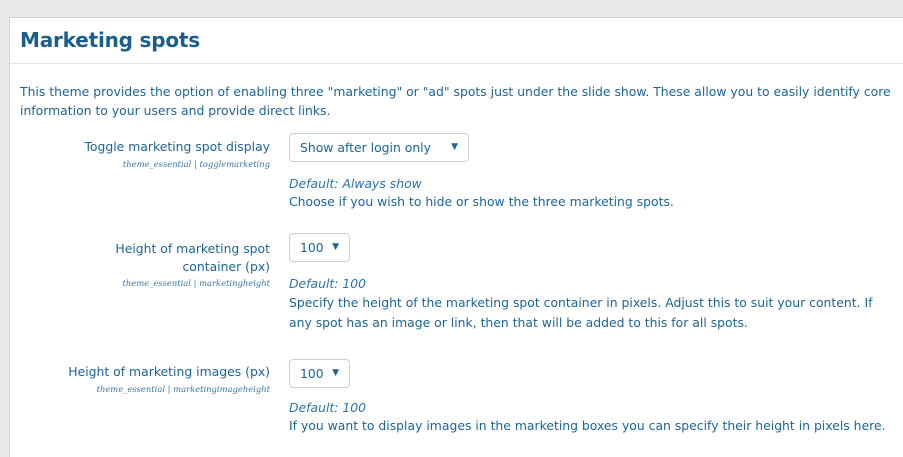 This screenshot has width=903, height=457. I want to click on setting-key: theme_essential | marketingimageheight, so click(183, 389).